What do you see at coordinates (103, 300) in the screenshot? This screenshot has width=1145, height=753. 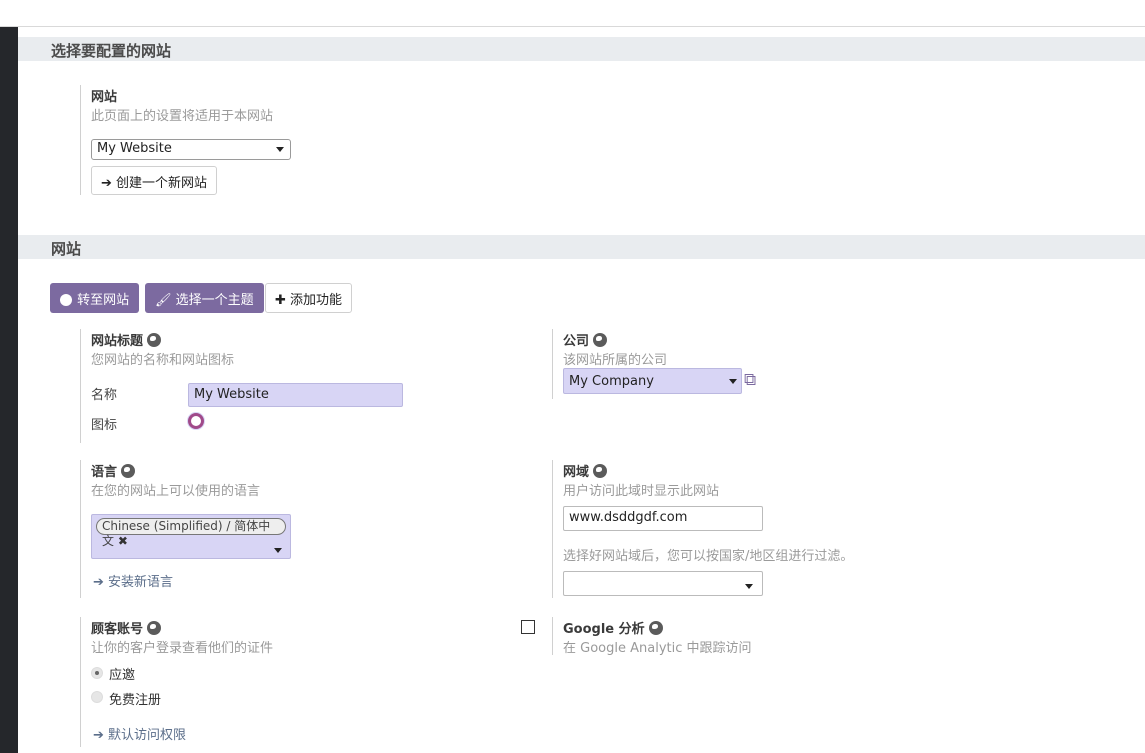 I see `goto-website-label: 转至网站` at bounding box center [103, 300].